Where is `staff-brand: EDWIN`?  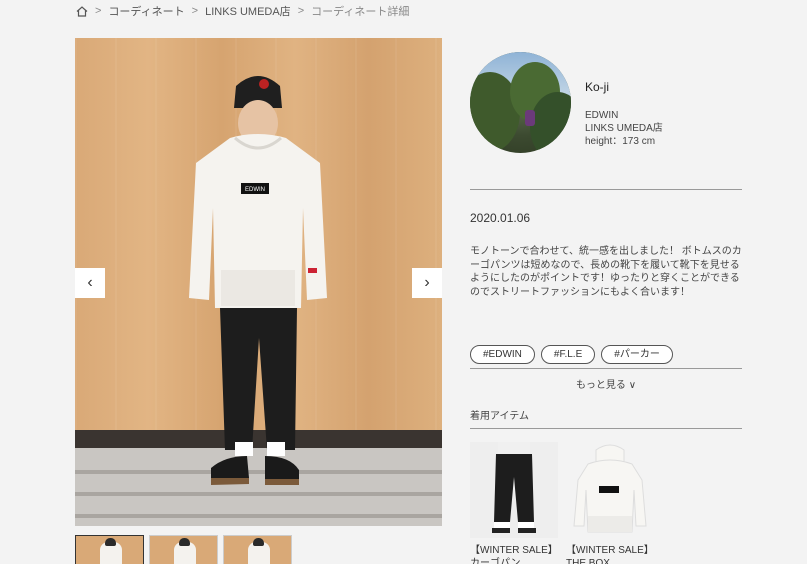 staff-brand: EDWIN is located at coordinates (602, 115).